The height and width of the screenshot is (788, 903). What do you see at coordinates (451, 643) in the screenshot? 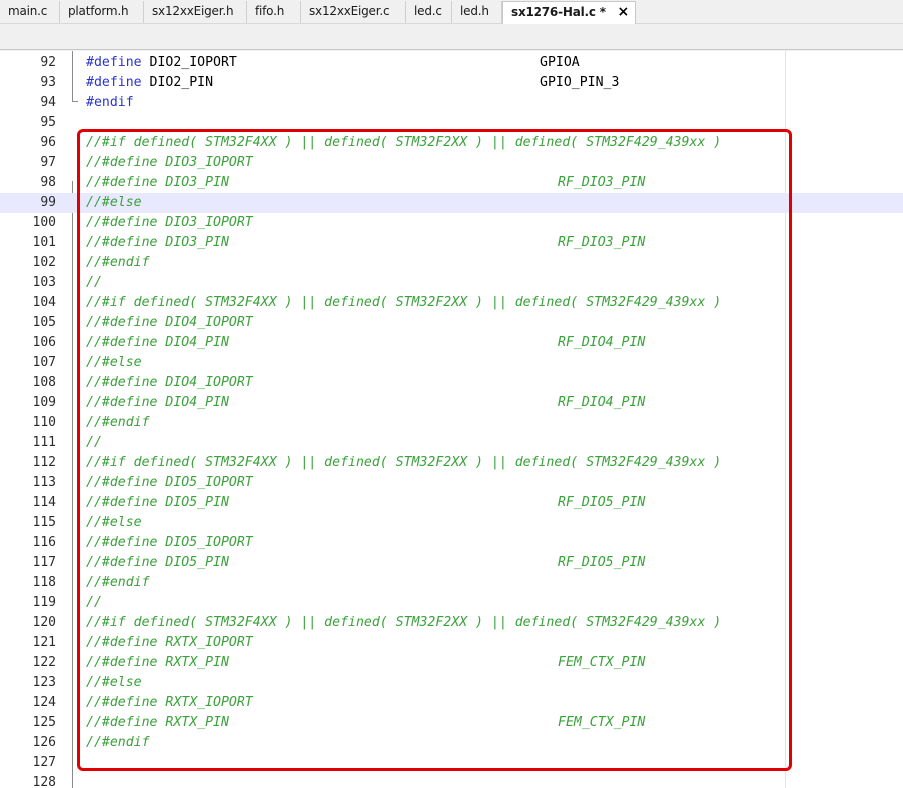
I see `code-line: 121 //#define RXTX_IOPORT` at bounding box center [451, 643].